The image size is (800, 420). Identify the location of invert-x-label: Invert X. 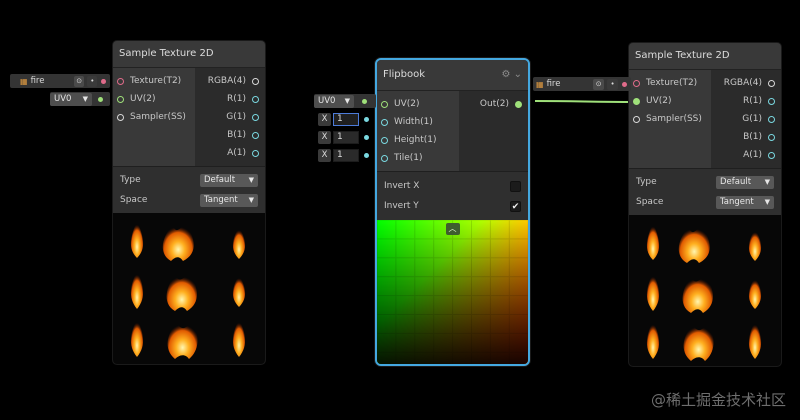
(402, 186).